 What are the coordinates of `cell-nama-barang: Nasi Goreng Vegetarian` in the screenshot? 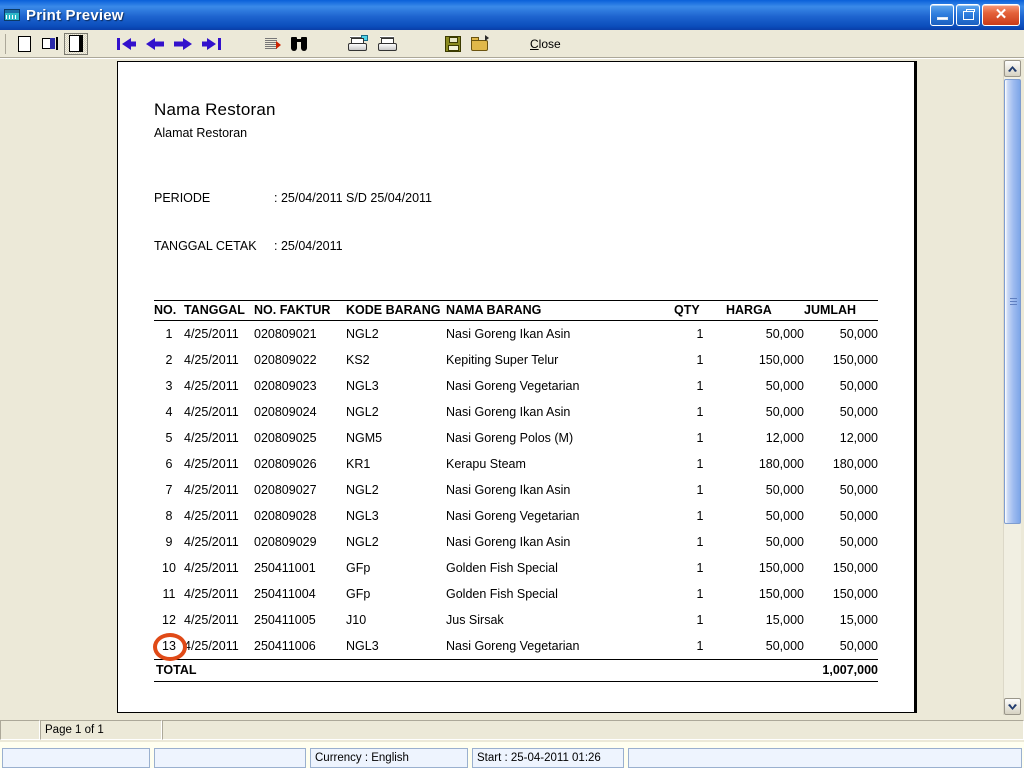 It's located at (513, 646).